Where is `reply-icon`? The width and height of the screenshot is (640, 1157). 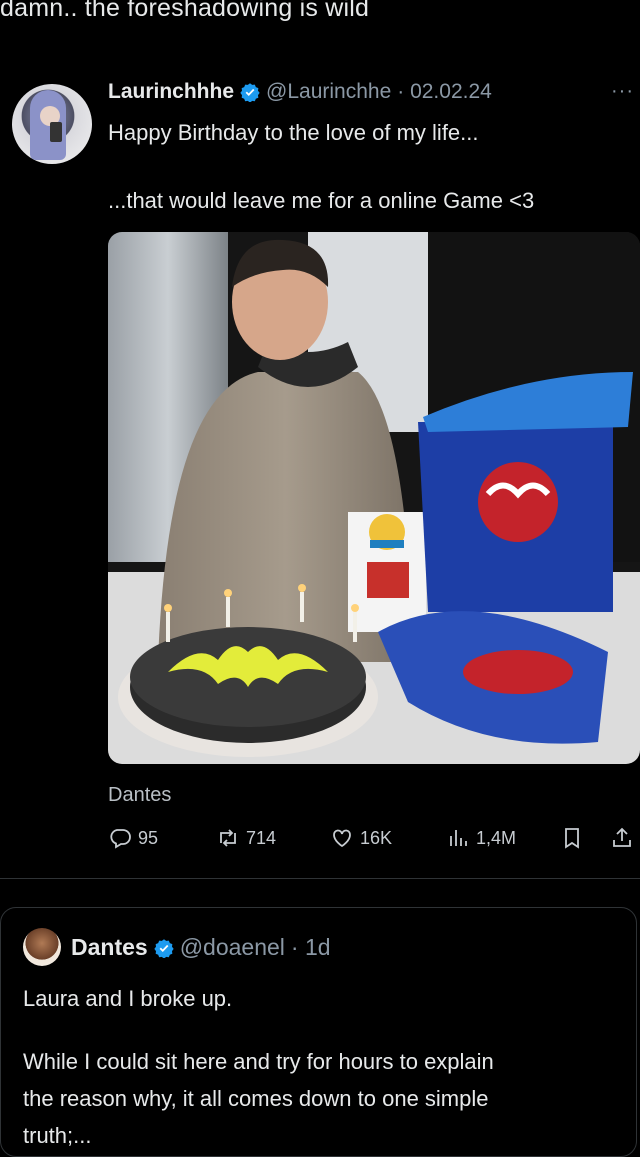
reply-icon is located at coordinates (120, 839).